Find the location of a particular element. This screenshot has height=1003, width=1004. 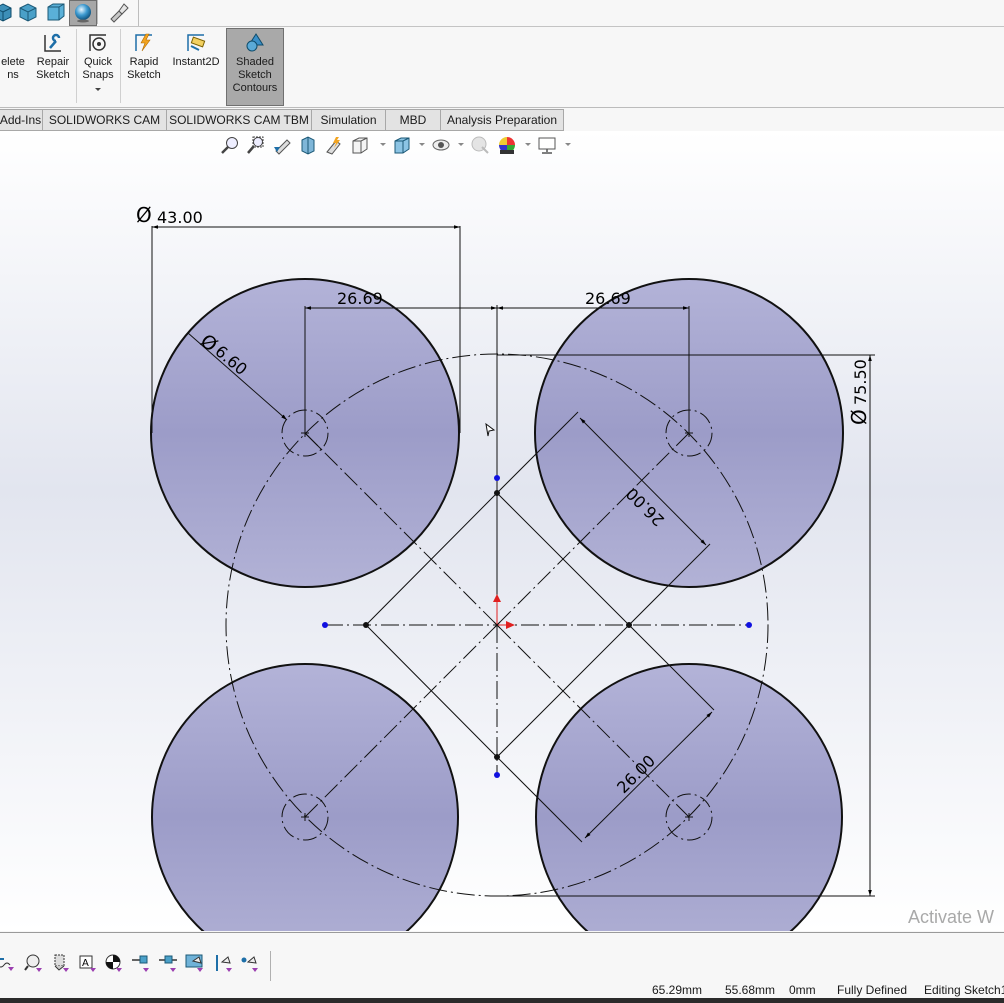

repair-sketch-button: Repair Sketch is located at coordinates (53, 55).